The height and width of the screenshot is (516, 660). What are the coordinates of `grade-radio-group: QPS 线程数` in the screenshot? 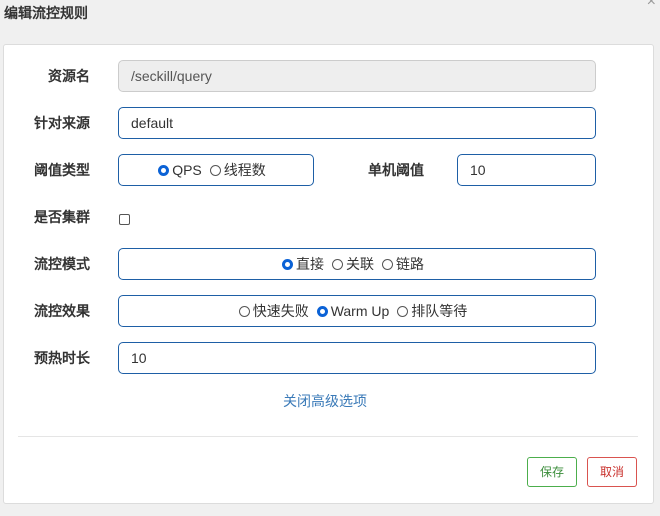 It's located at (216, 170).